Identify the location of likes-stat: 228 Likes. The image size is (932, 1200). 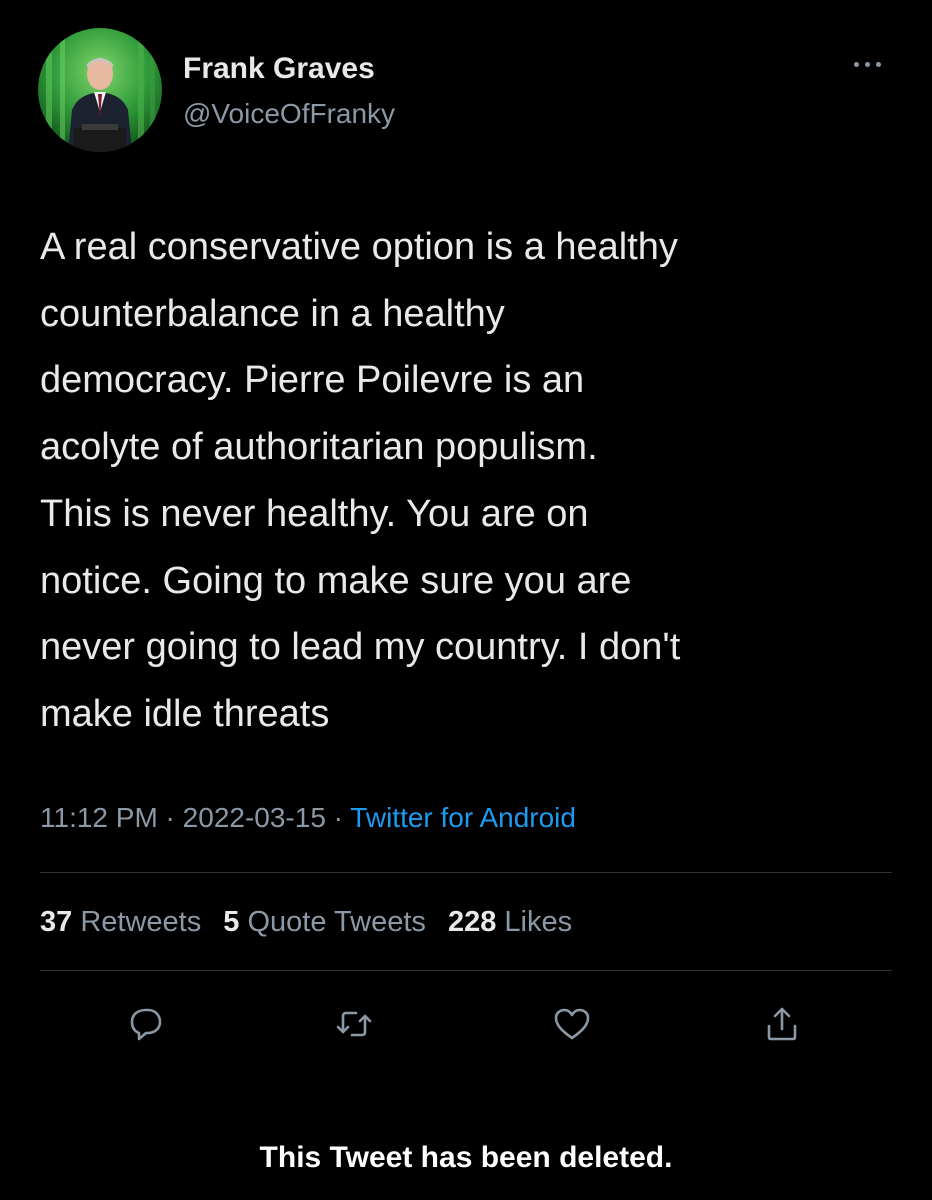
(510, 922).